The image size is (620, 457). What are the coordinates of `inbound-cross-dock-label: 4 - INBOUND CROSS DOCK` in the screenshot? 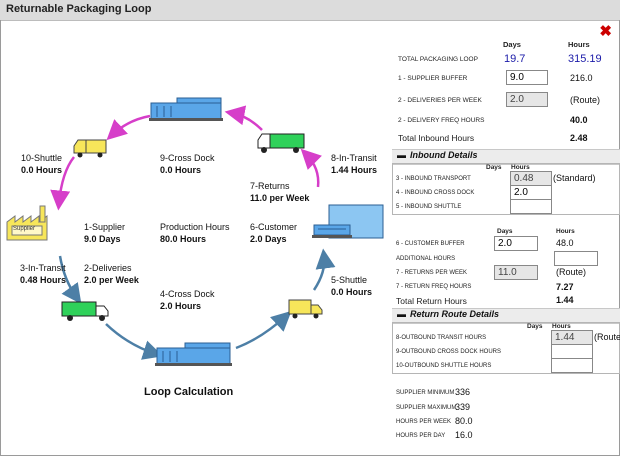 It's located at (435, 193).